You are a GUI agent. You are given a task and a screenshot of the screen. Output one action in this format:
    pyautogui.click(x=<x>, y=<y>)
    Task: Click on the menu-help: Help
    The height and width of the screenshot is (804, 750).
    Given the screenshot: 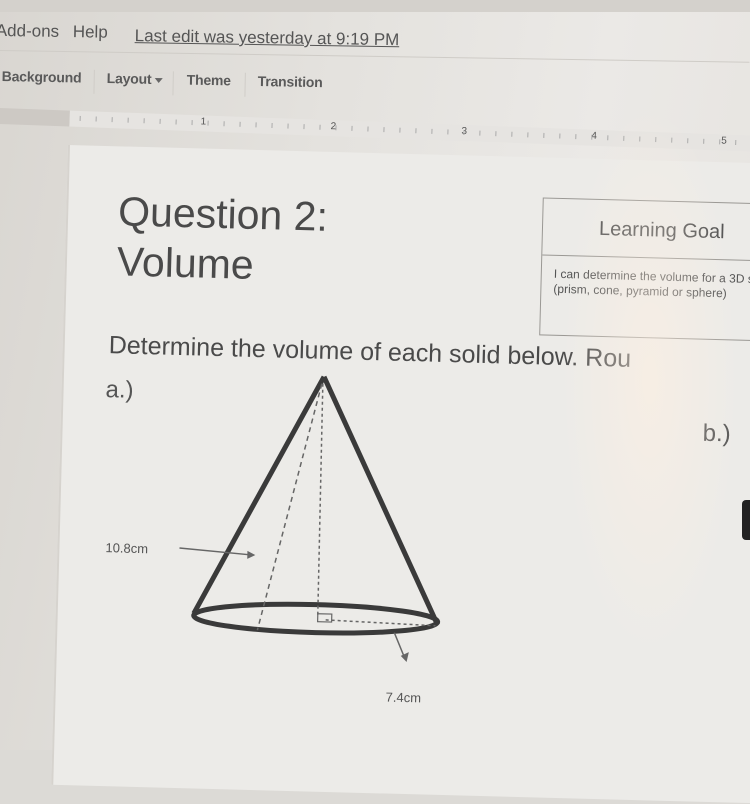 What is the action you would take?
    pyautogui.click(x=90, y=32)
    